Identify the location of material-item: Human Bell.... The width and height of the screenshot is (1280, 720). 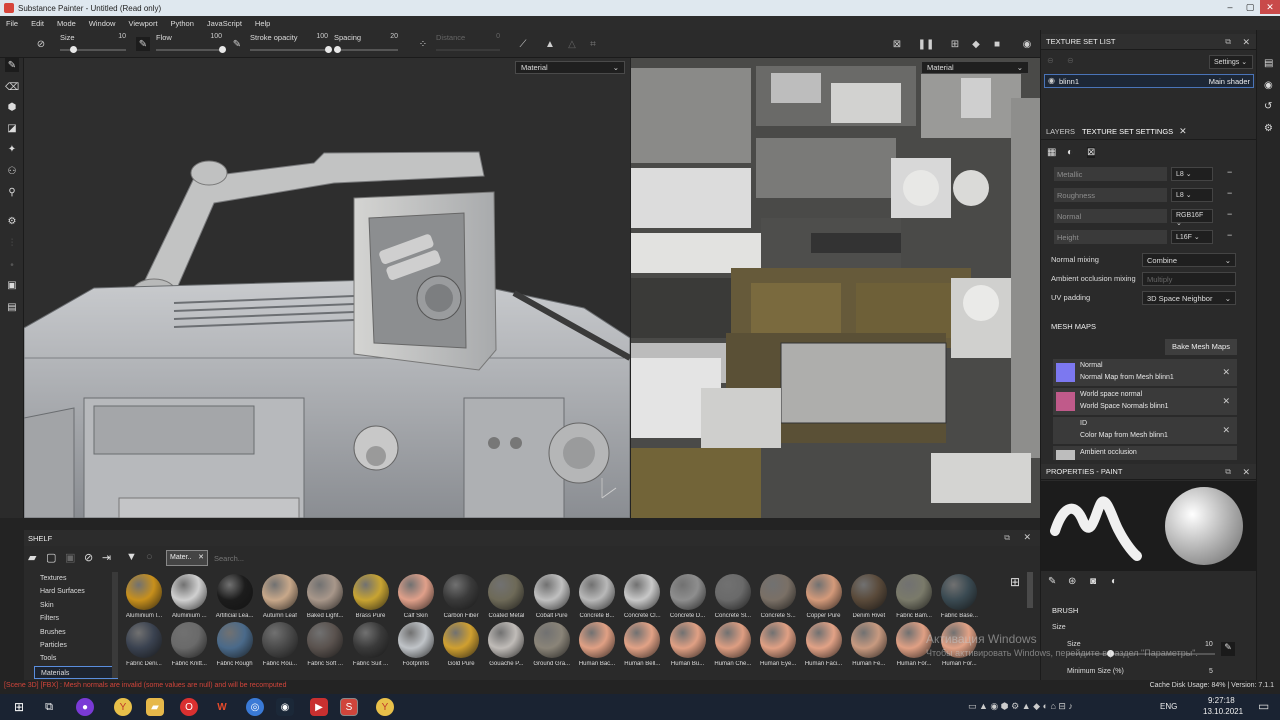
(642, 644).